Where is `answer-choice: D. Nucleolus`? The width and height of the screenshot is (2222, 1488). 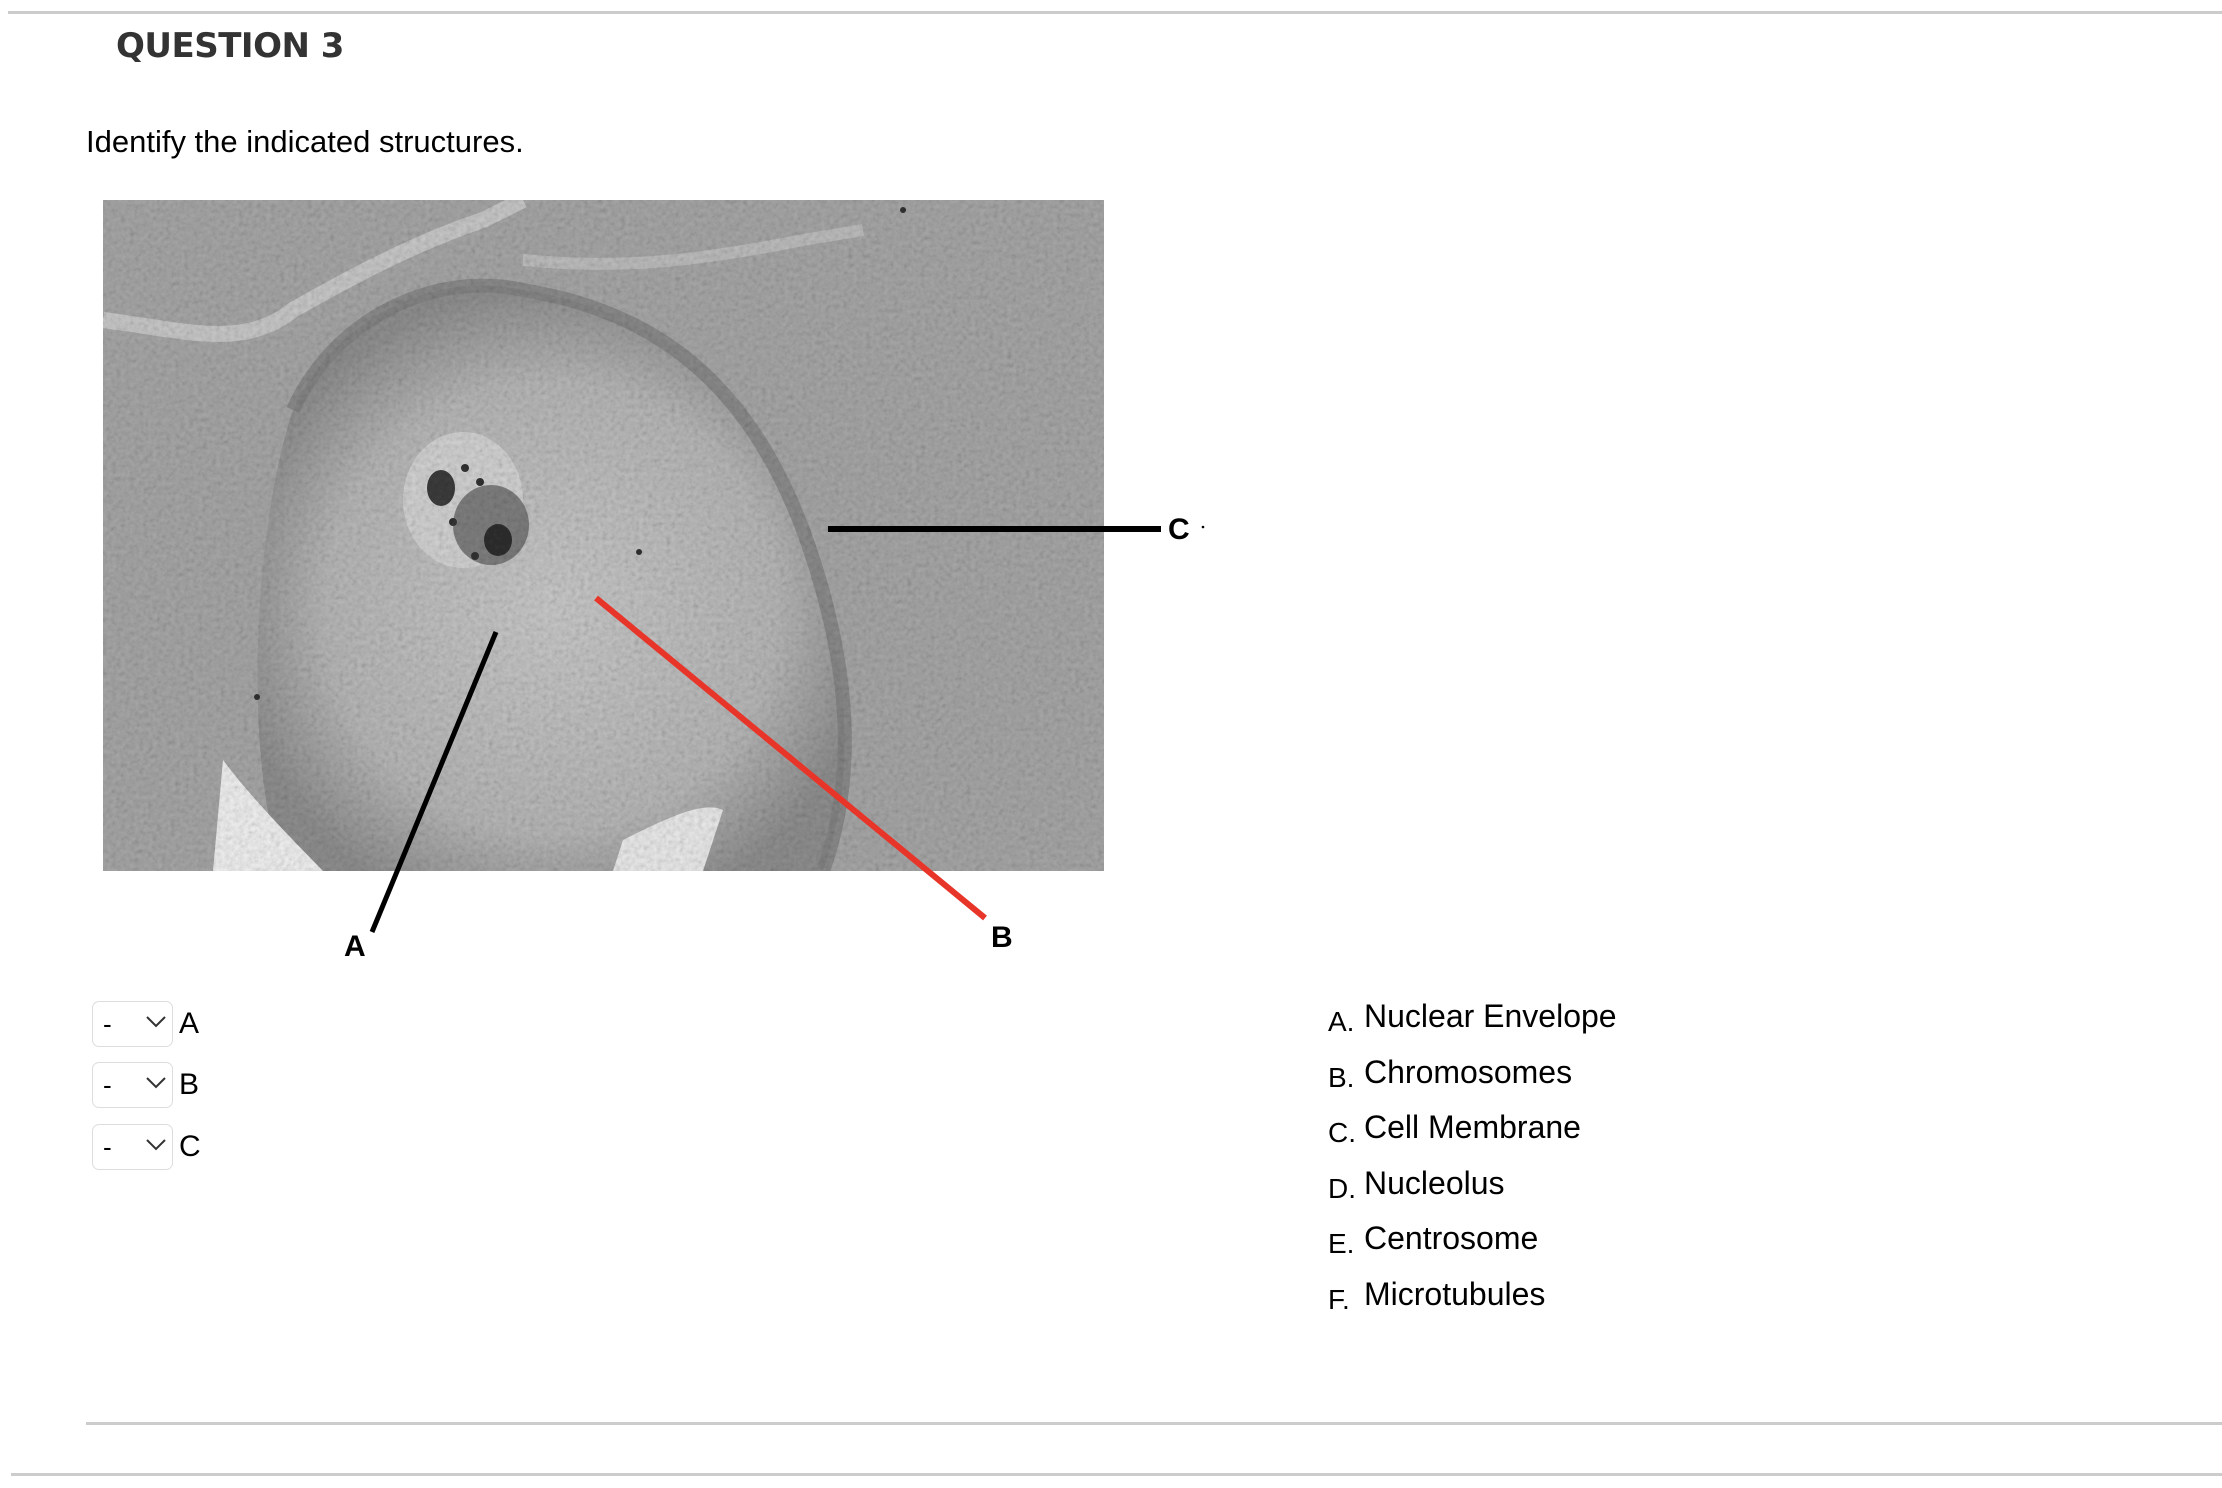
answer-choice: D. Nucleolus is located at coordinates (1472, 1193).